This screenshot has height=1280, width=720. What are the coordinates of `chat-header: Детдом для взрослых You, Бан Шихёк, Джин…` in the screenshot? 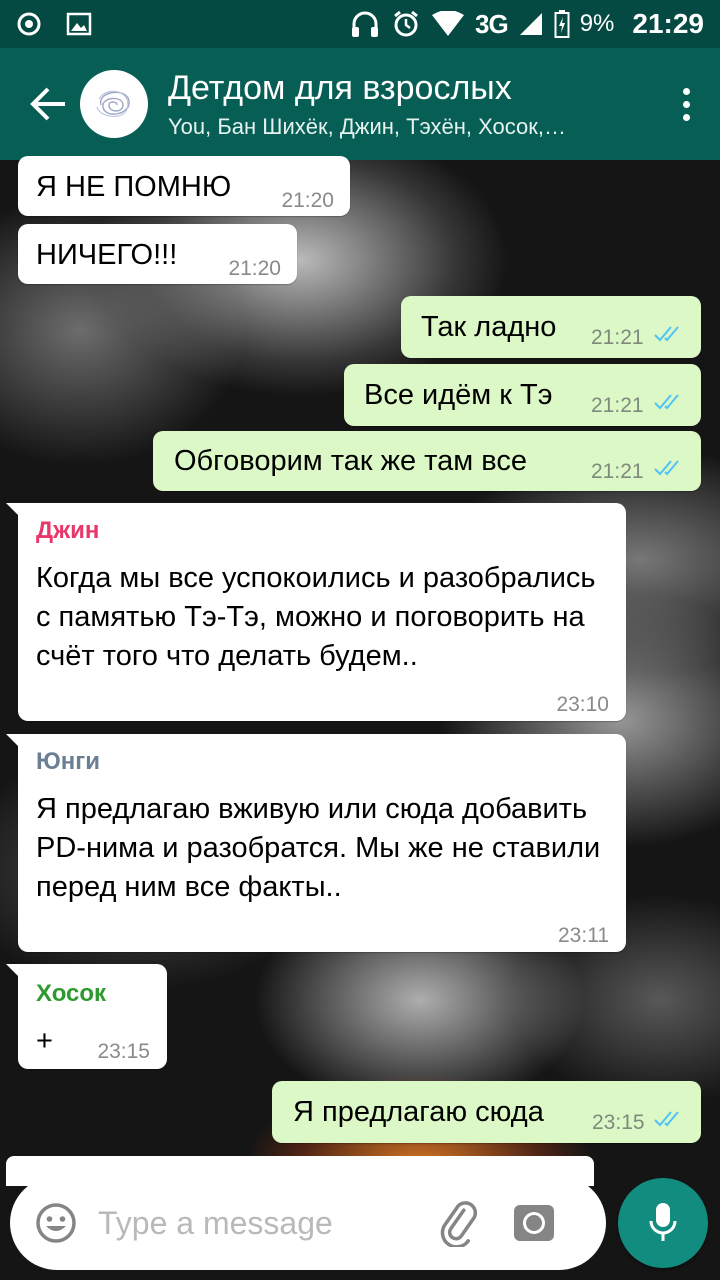 It's located at (360, 104).